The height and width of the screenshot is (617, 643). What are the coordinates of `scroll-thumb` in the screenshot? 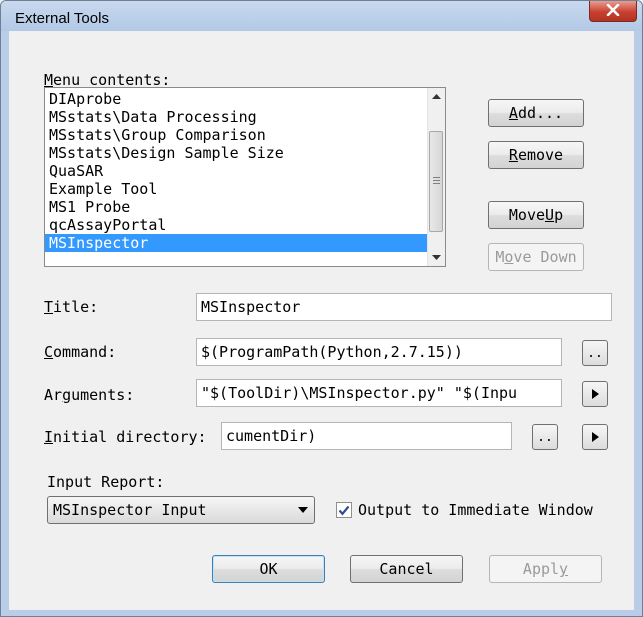 It's located at (436, 181).